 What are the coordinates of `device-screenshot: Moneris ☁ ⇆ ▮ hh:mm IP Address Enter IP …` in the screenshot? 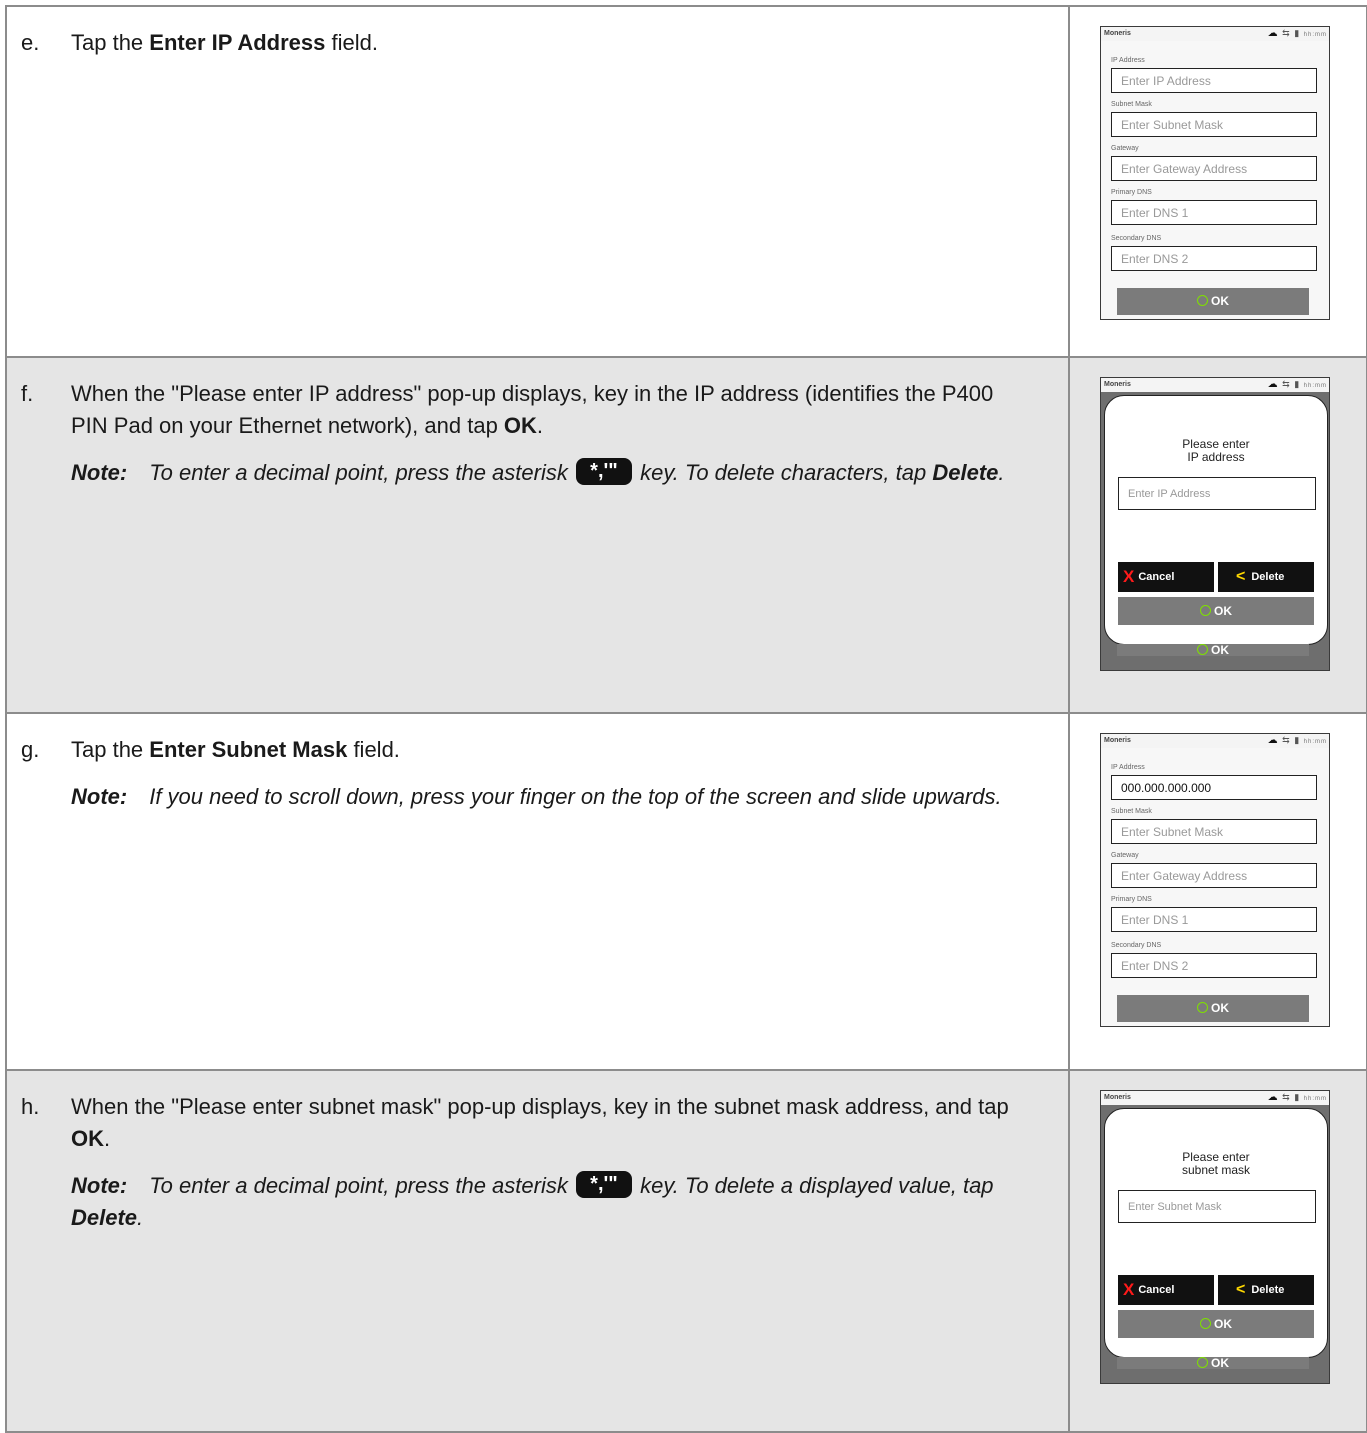 It's located at (1215, 173).